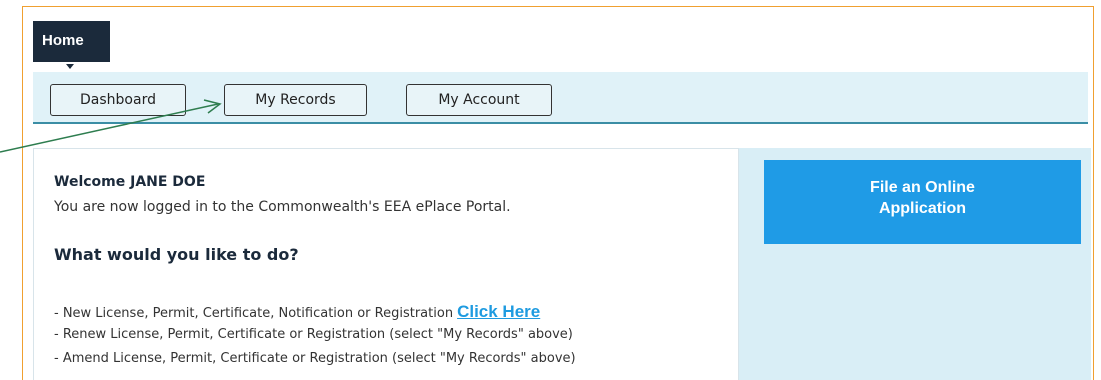  I want to click on annotation-arrow-icon, so click(111, 126).